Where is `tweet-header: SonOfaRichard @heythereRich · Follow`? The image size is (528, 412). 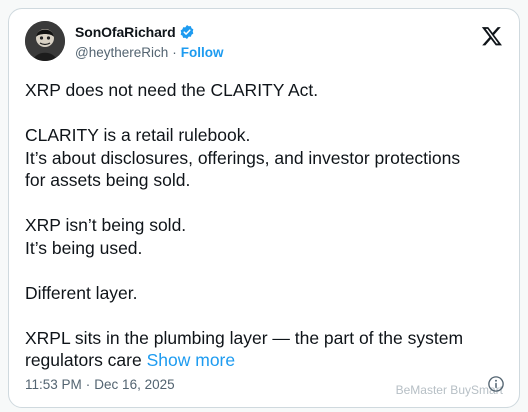
tweet-header: SonOfaRichard @heythereRich · Follow is located at coordinates (264, 44).